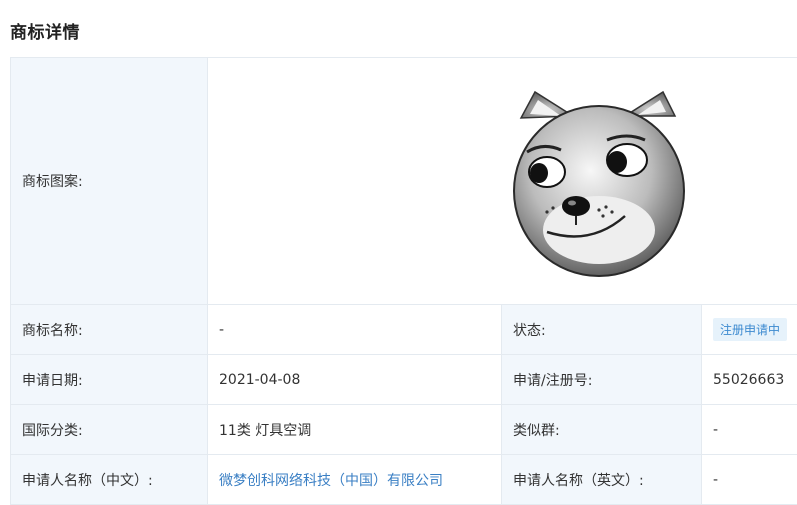 This screenshot has width=797, height=505. I want to click on applicant-link-cell: 微梦创科网络科技（中国）有限公司, so click(355, 480).